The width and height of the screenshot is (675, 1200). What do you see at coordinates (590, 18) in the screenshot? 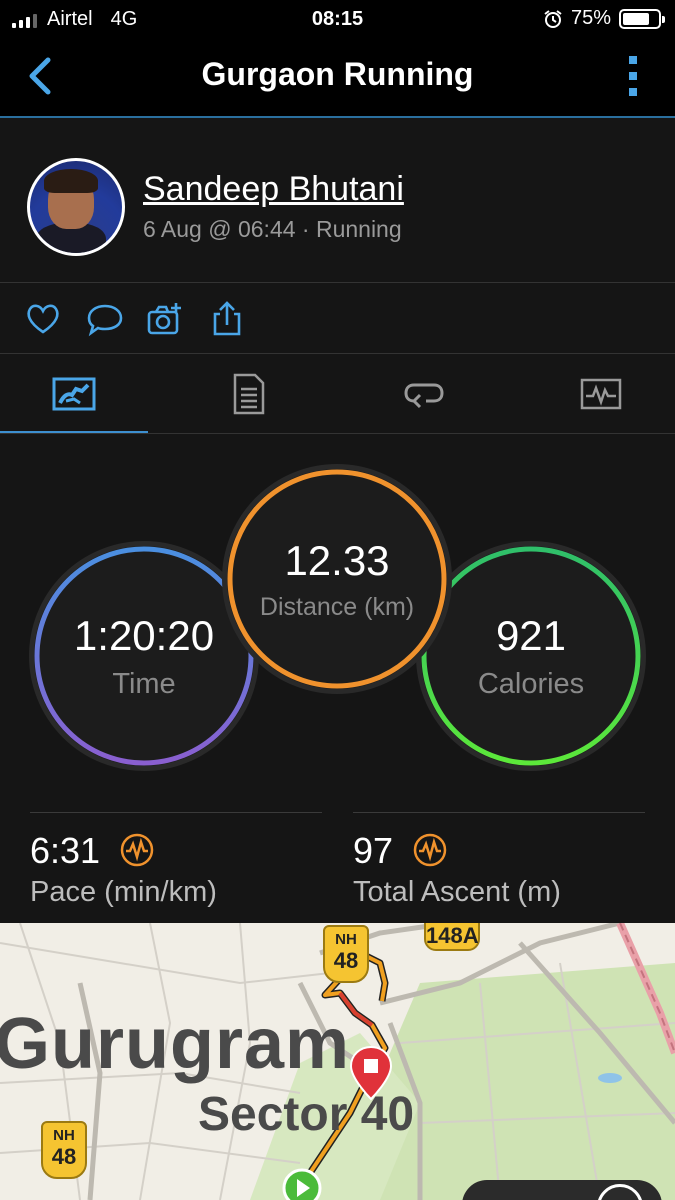
I see `battery-percent: 75%` at bounding box center [590, 18].